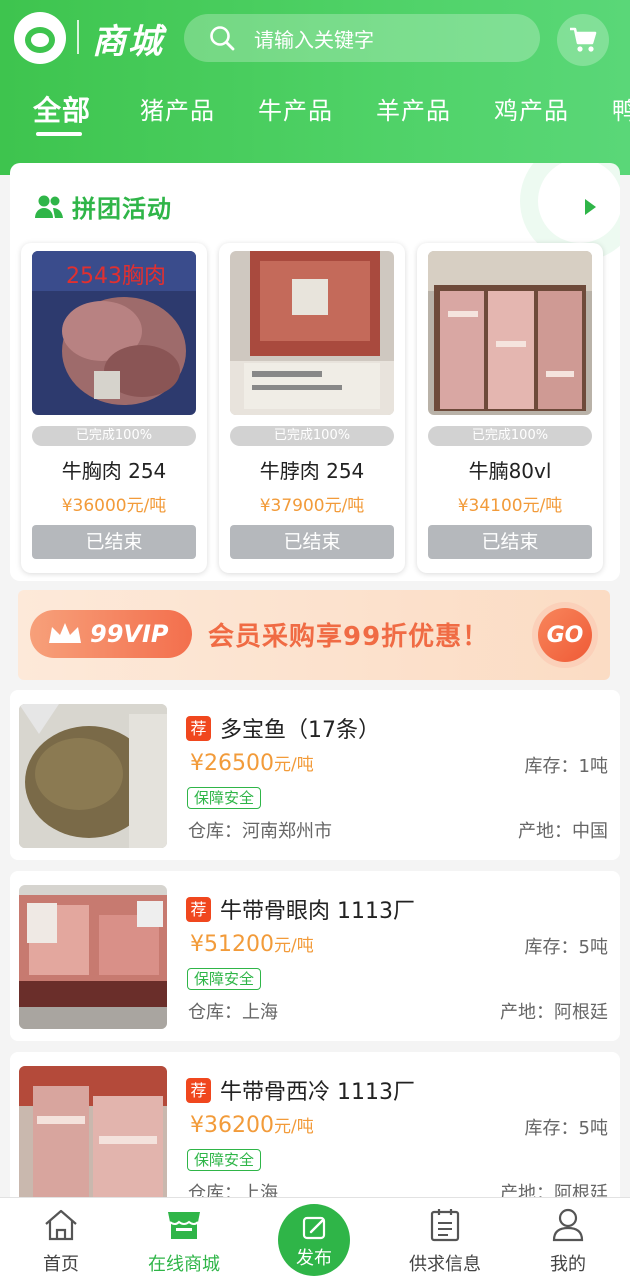  I want to click on product-name: 多宝鱼（17条）, so click(300, 730).